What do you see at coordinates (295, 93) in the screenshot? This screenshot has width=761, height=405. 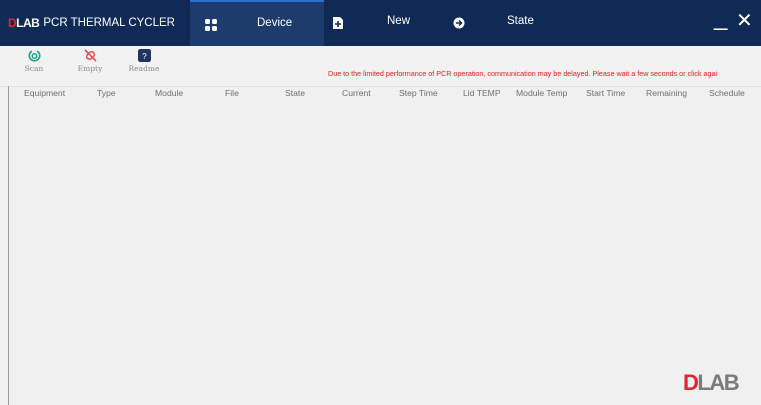 I see `col-header-state: State` at bounding box center [295, 93].